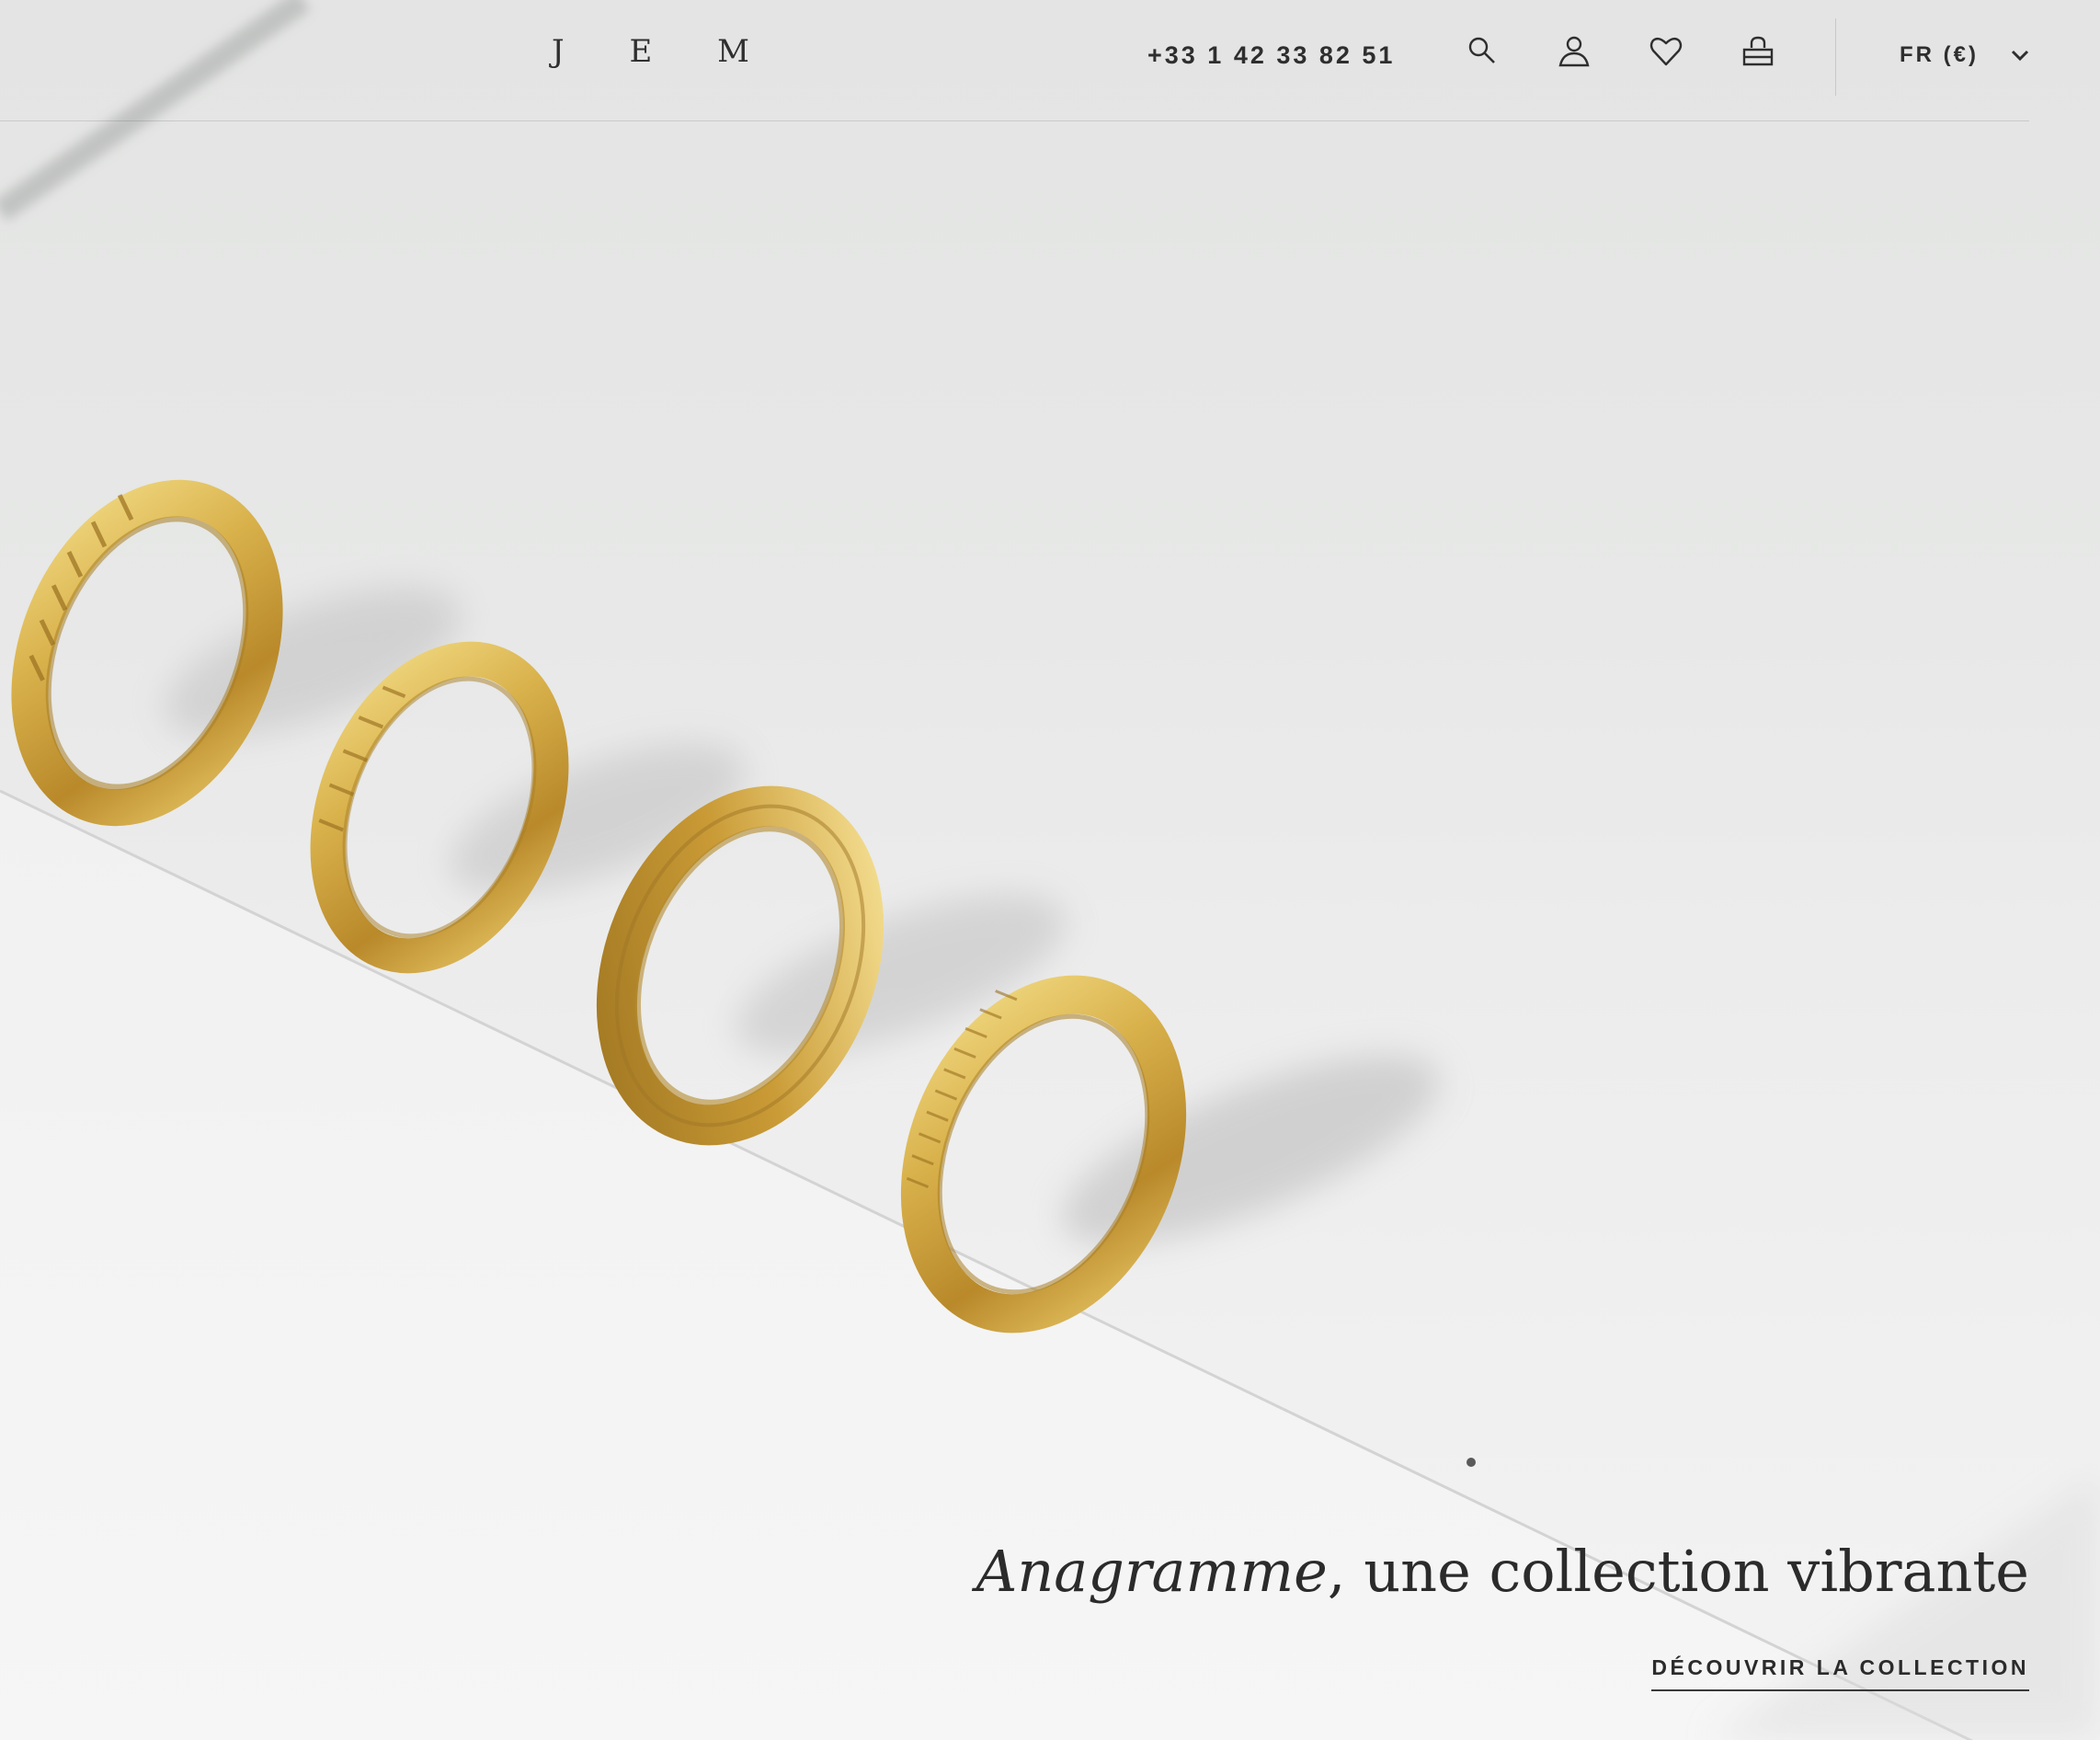 The width and height of the screenshot is (2100, 1740). I want to click on bag-button, so click(1758, 51).